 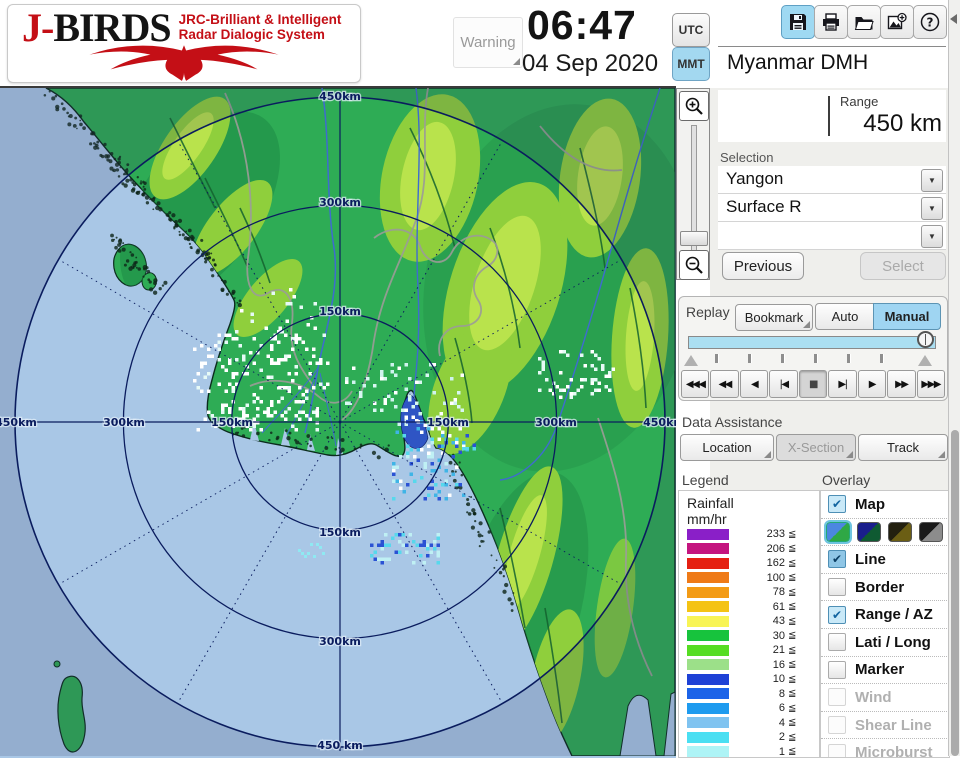 What do you see at coordinates (925, 360) in the screenshot?
I see `slider-end-marker` at bounding box center [925, 360].